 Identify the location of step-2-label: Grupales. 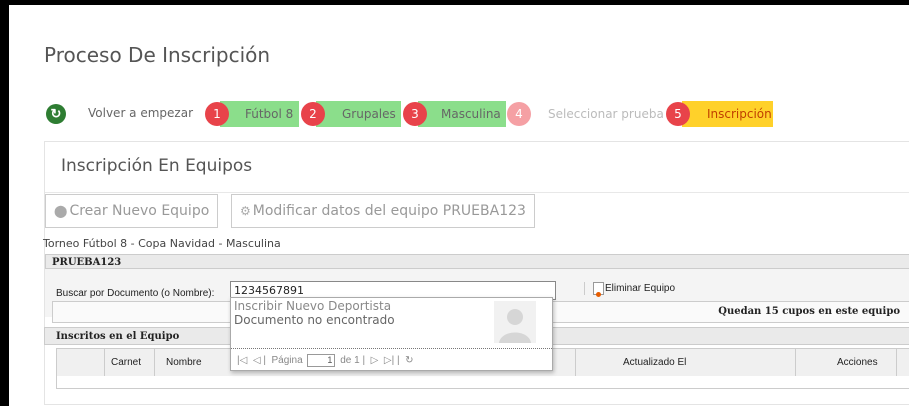
(369, 114).